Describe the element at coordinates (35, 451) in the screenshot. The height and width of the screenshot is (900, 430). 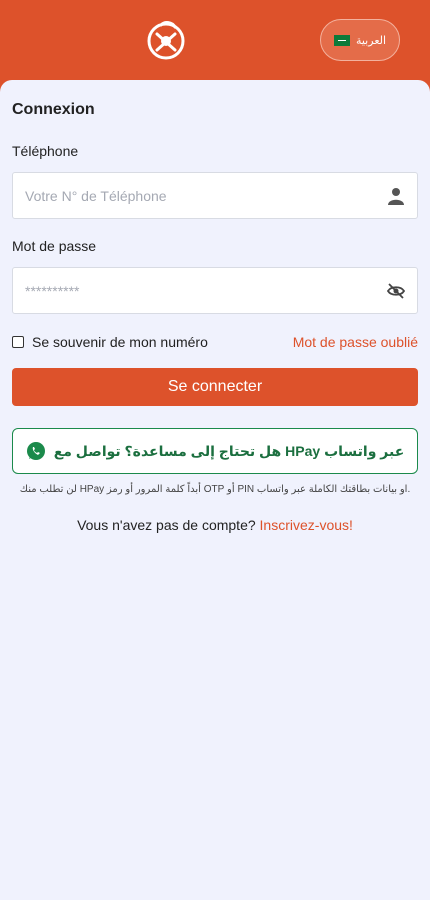
I see `whatsapp-icon` at that location.